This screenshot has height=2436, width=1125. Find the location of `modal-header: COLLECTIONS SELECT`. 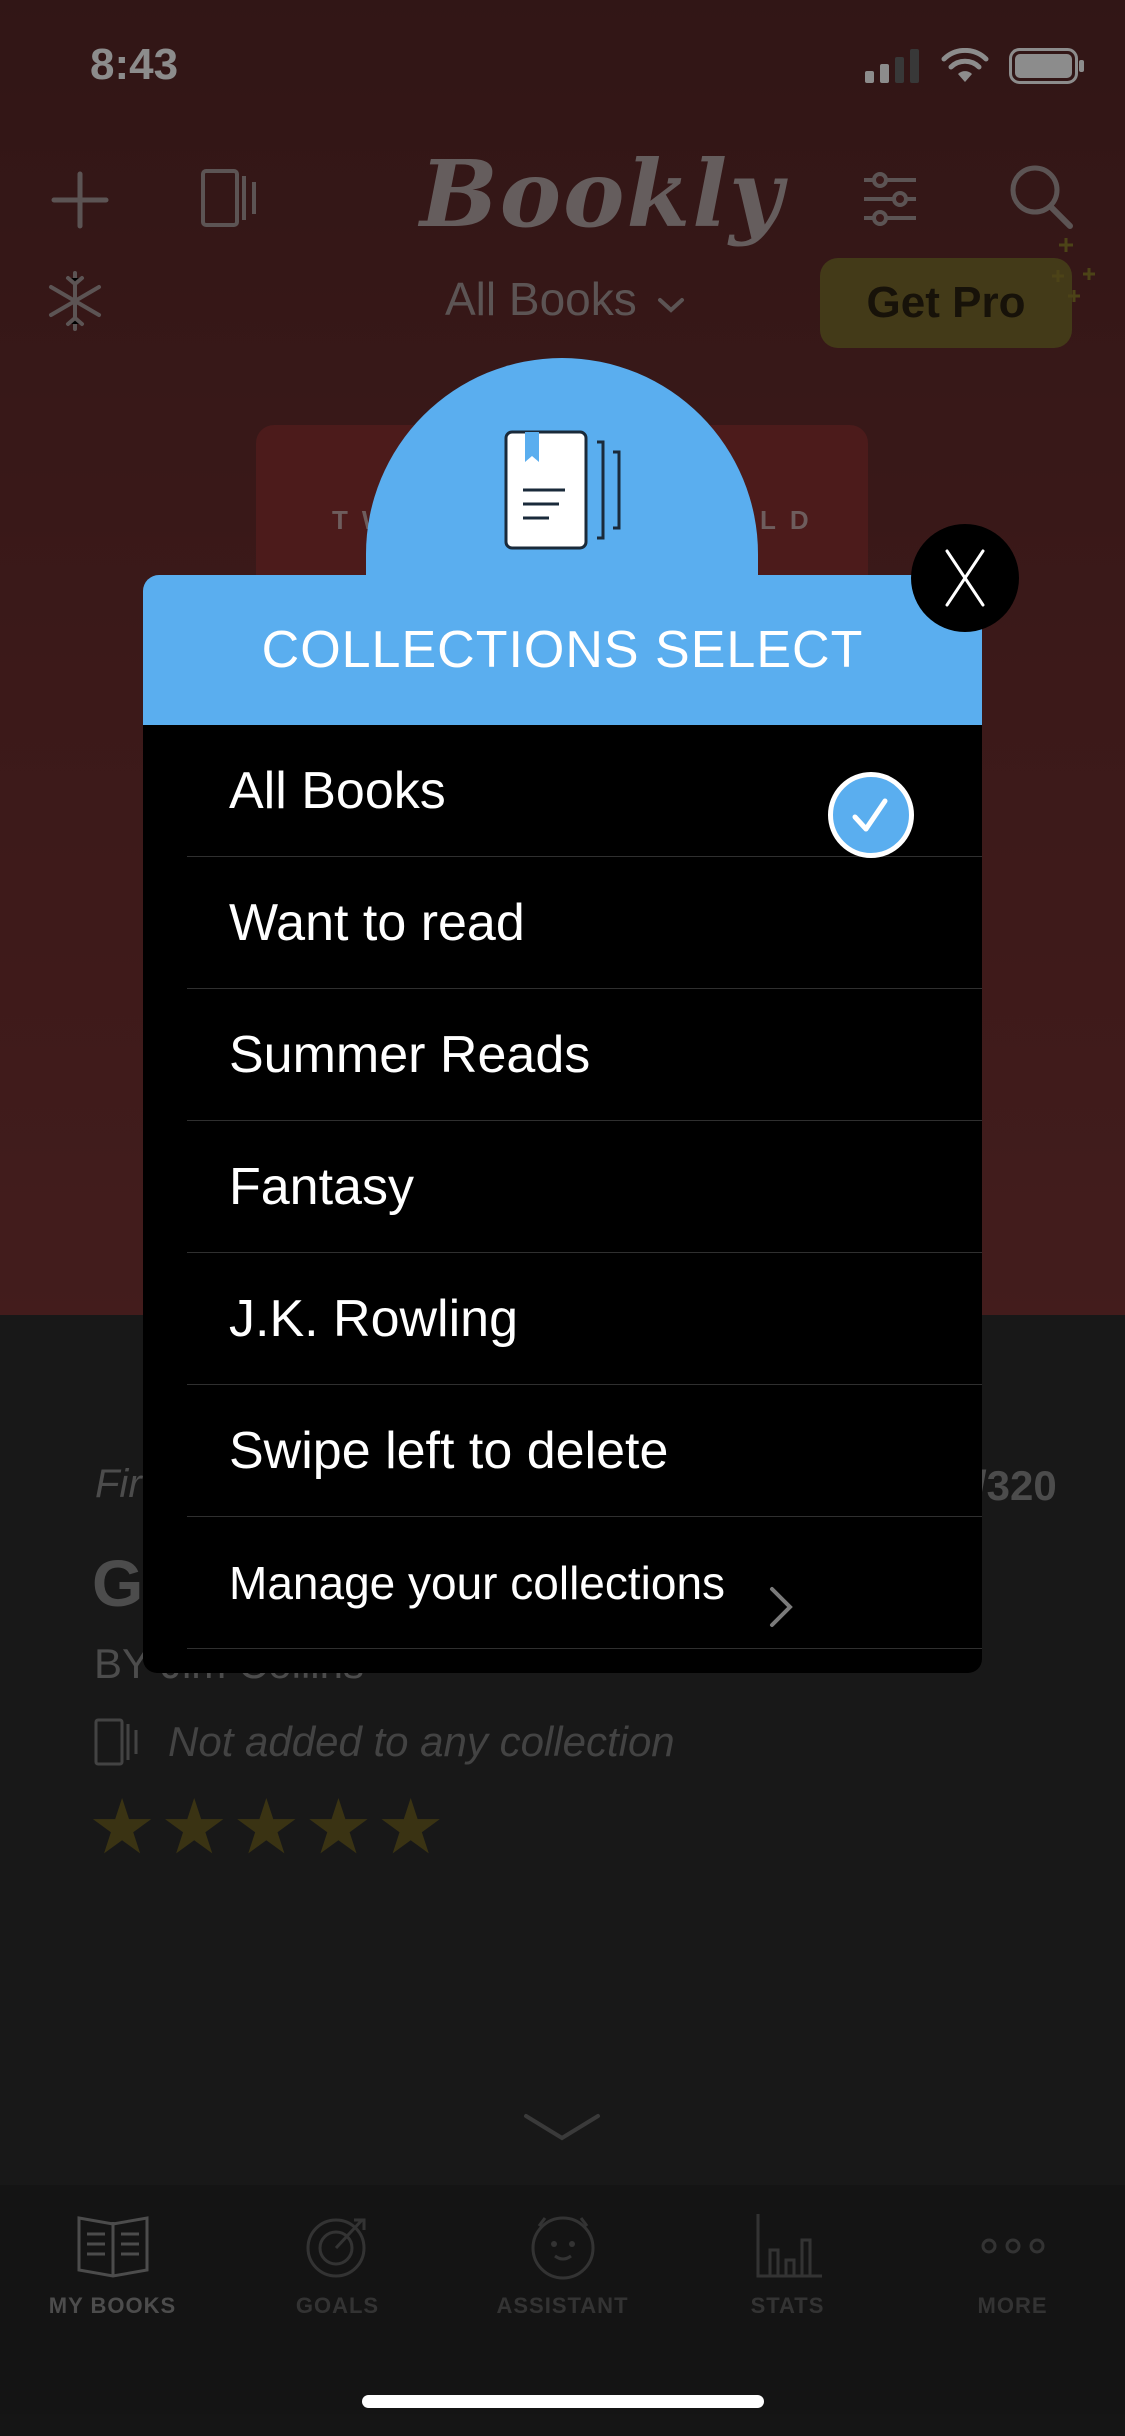

modal-header: COLLECTIONS SELECT is located at coordinates (562, 650).